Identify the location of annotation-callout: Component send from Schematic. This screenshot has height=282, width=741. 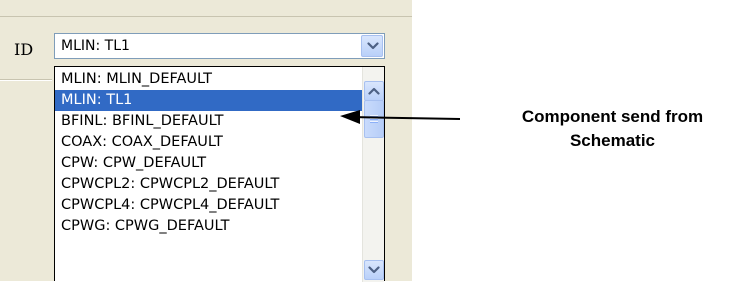
(612, 129).